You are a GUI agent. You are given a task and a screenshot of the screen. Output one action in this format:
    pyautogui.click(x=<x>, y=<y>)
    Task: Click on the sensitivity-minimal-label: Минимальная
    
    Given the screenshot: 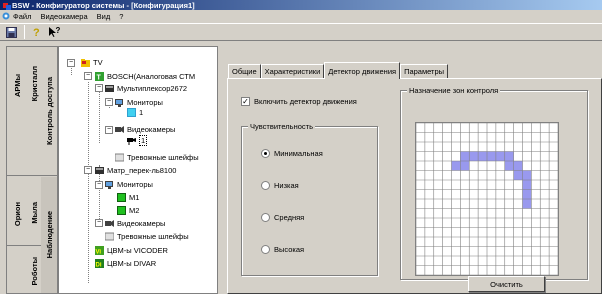 What is the action you would take?
    pyautogui.click(x=298, y=153)
    